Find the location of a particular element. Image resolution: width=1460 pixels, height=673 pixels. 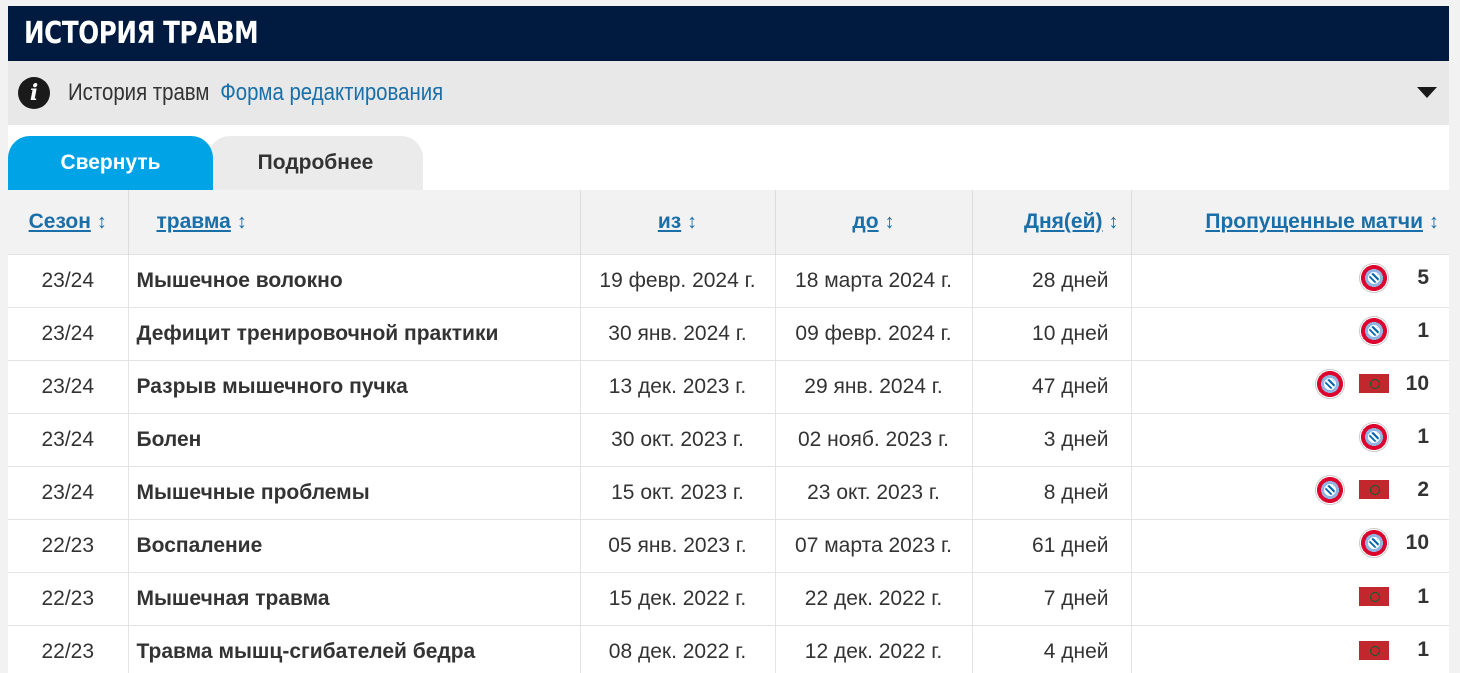

section-title: ИСТОРИЯ ТРАВМ is located at coordinates (141, 33).